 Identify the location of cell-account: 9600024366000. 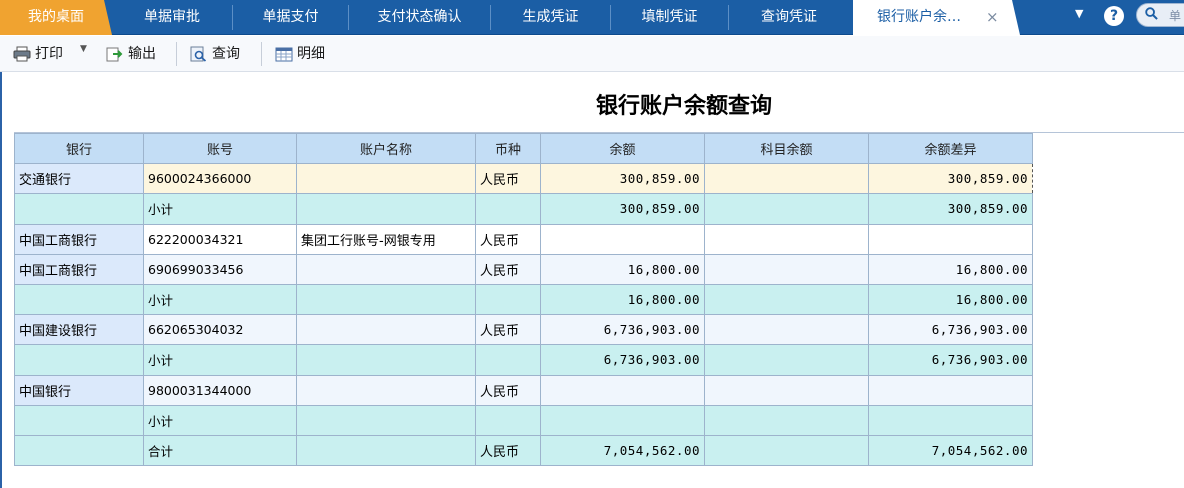
(220, 179).